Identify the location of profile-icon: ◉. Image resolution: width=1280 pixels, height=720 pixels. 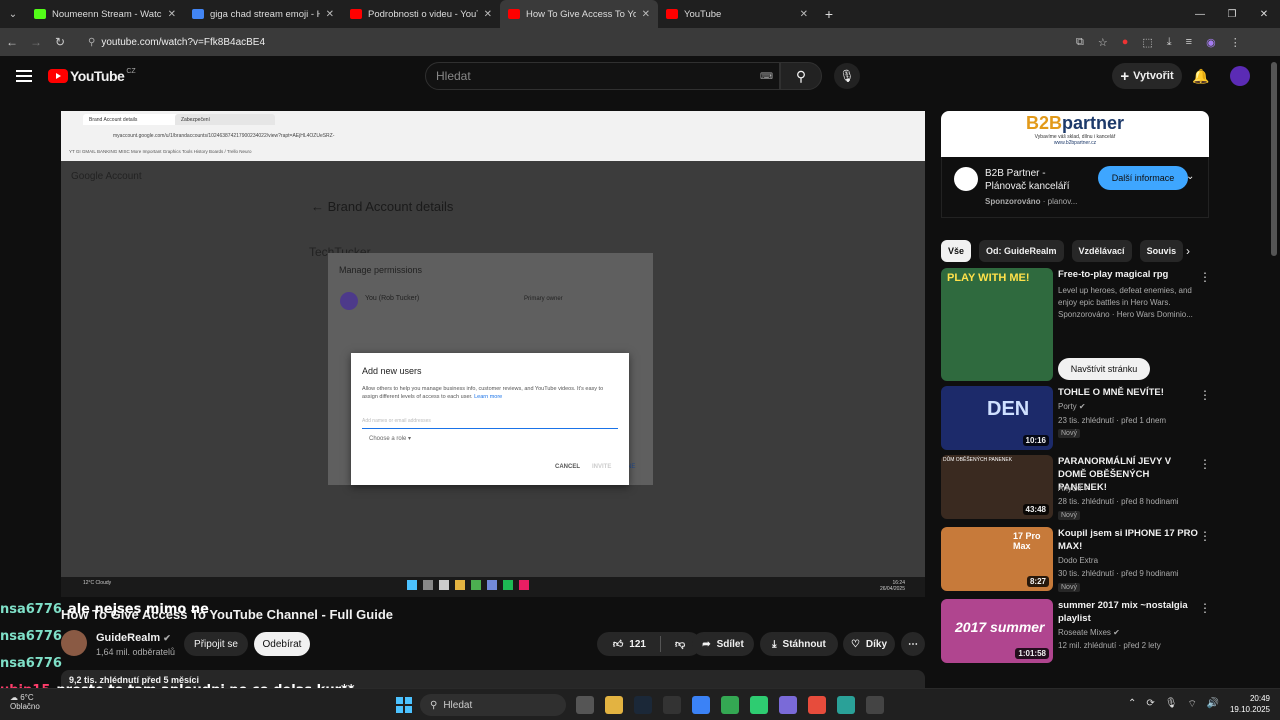
(1211, 42).